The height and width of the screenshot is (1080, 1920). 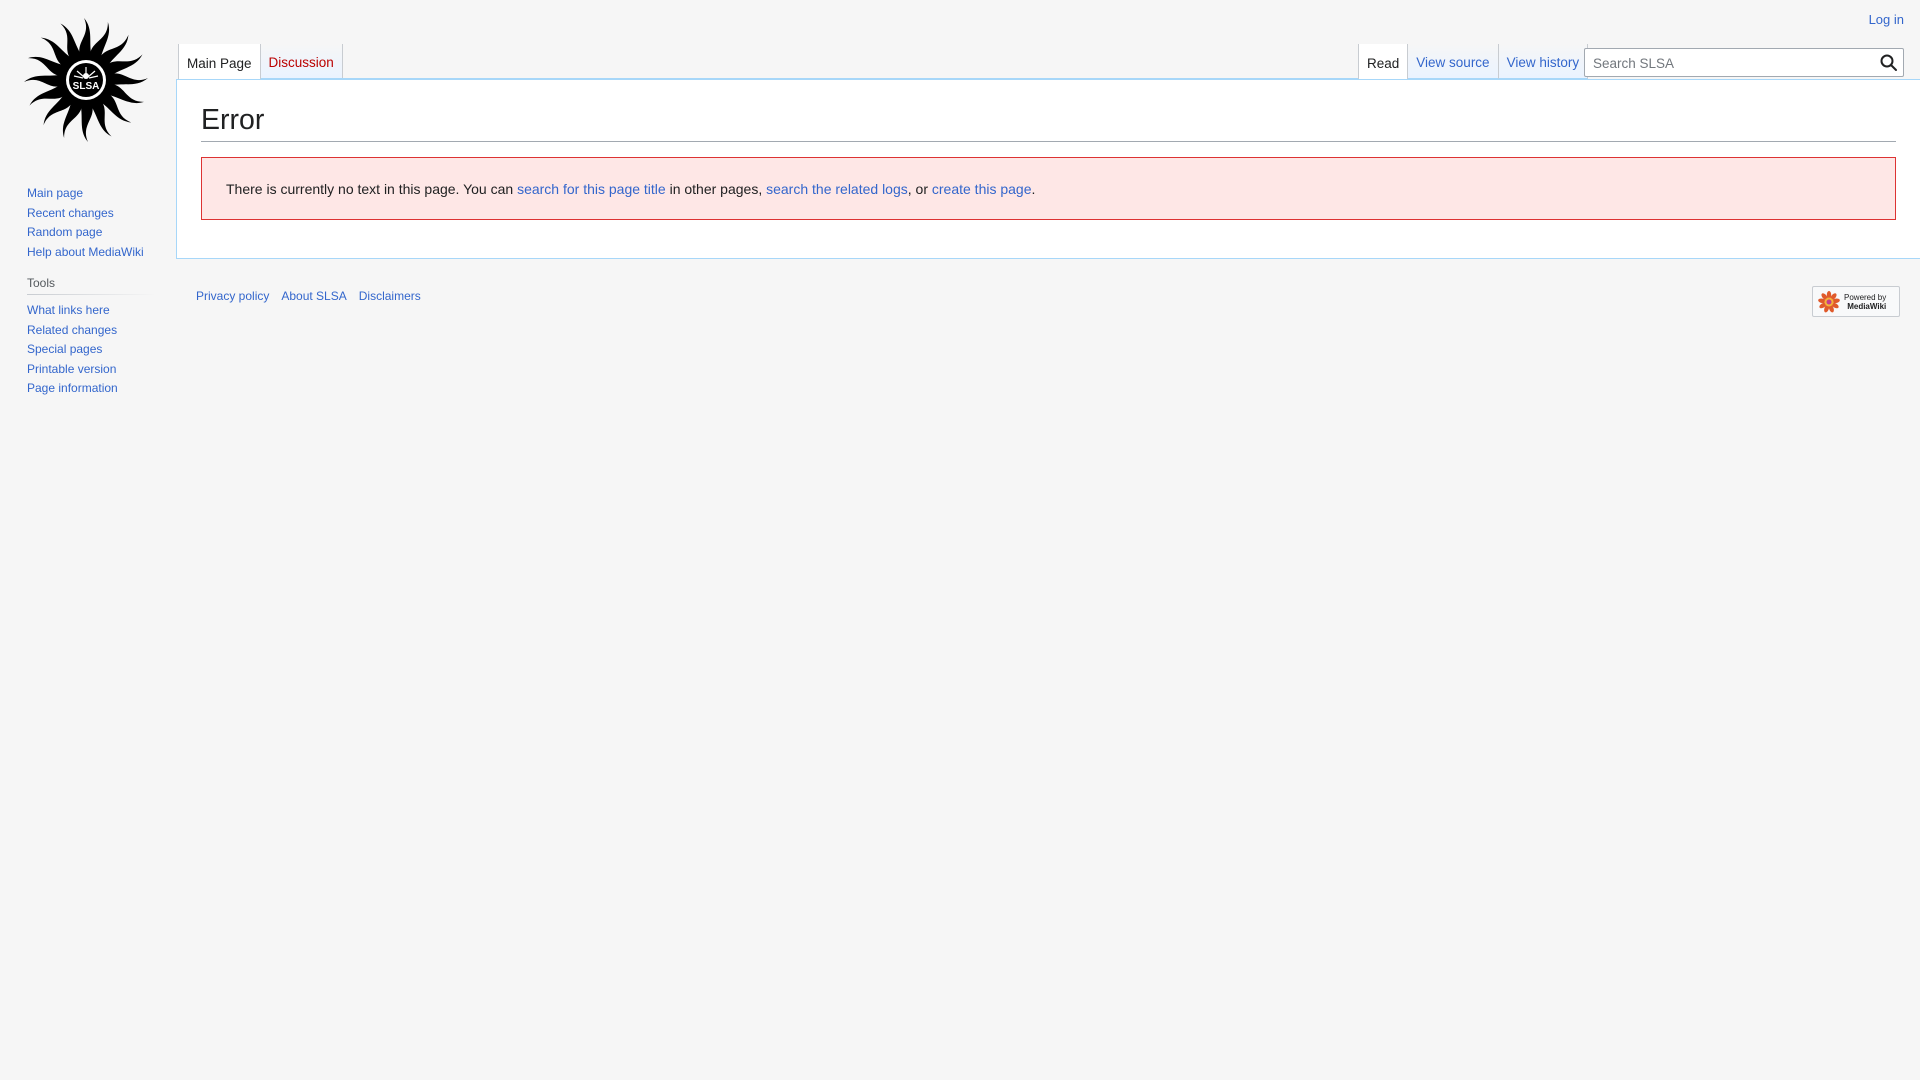 What do you see at coordinates (837, 189) in the screenshot?
I see `search-related-logs-link: search the related logs` at bounding box center [837, 189].